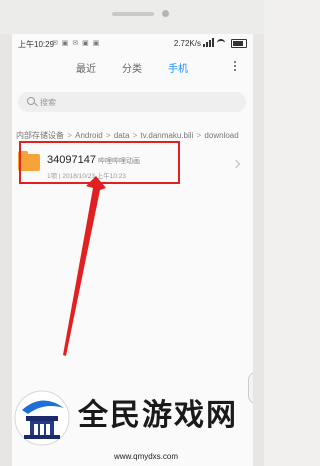 The image size is (320, 466). What do you see at coordinates (42, 418) in the screenshot?
I see `watermark-logo` at bounding box center [42, 418].